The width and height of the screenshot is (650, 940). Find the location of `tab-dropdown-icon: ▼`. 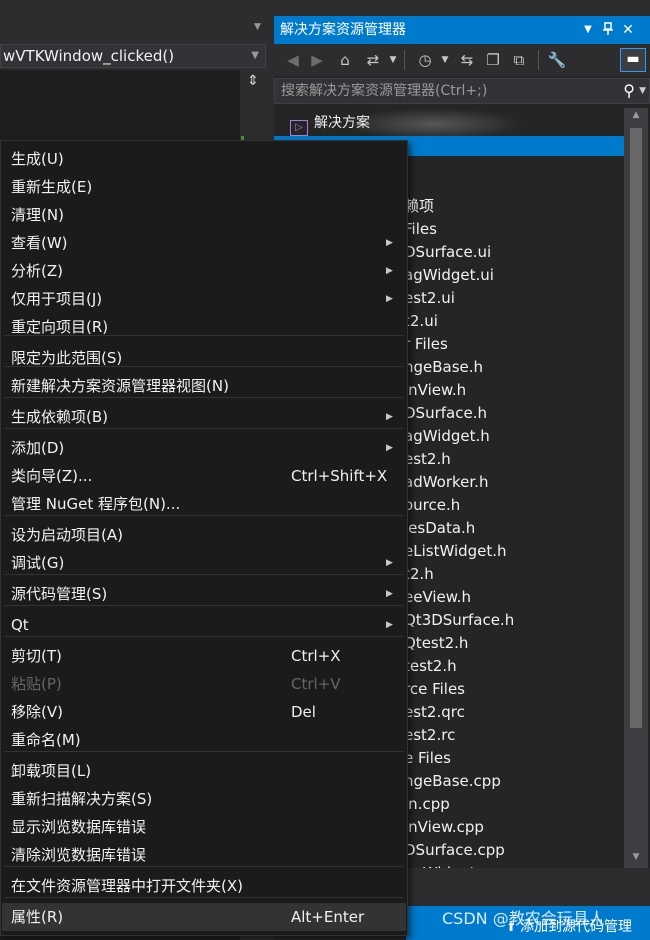

tab-dropdown-icon: ▼ is located at coordinates (259, 27).